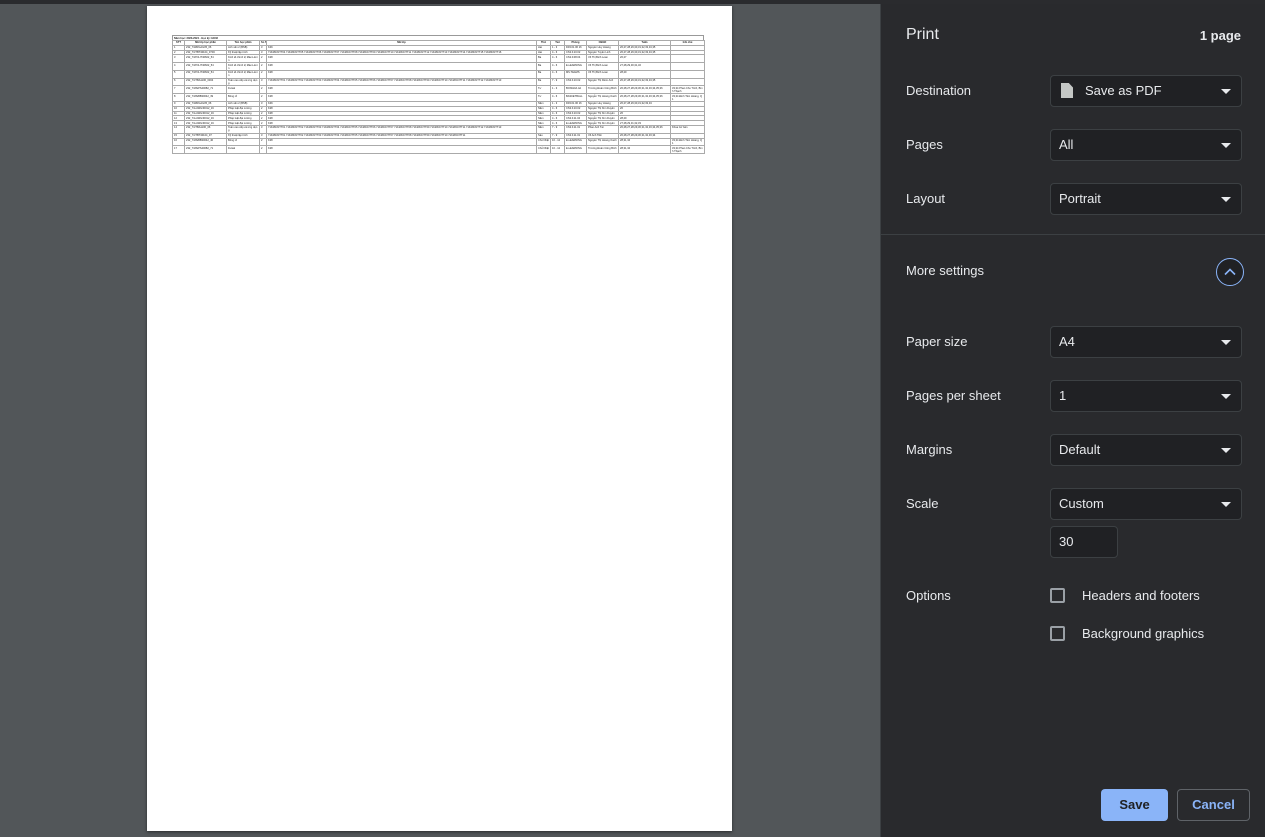 This screenshot has height=837, width=1265. Describe the element at coordinates (1067, 341) in the screenshot. I see `paper-size-value: A4` at that location.